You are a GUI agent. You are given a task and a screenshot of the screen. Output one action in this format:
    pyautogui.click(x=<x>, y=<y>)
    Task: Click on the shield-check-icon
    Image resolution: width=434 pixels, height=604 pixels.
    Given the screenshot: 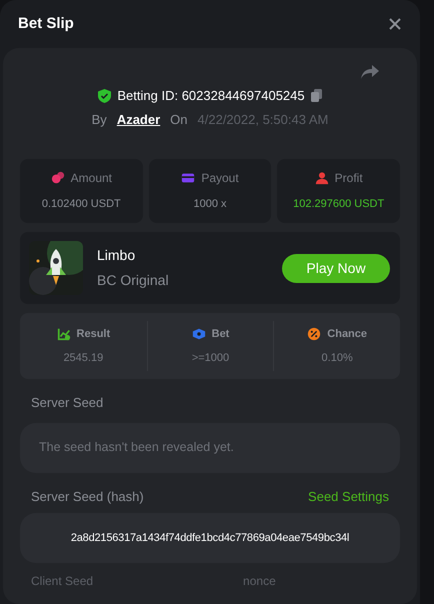 What is the action you would take?
    pyautogui.click(x=105, y=95)
    